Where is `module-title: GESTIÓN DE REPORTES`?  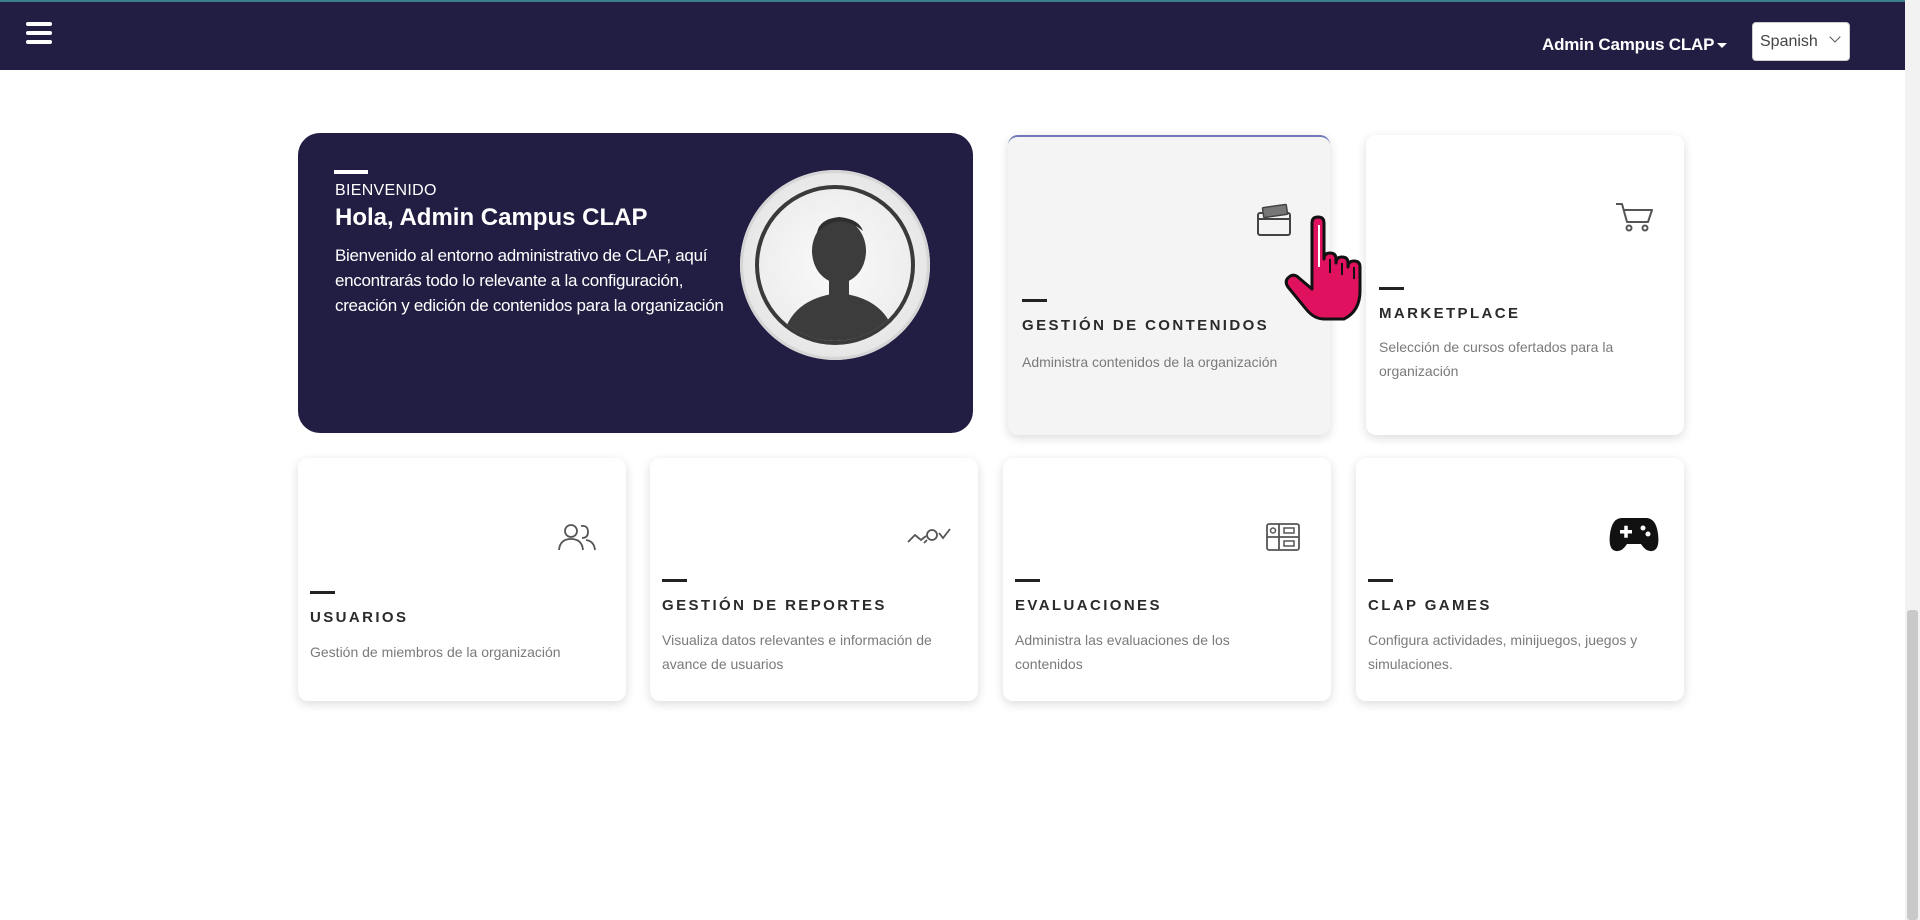
module-title: GESTIÓN DE REPORTES is located at coordinates (774, 605).